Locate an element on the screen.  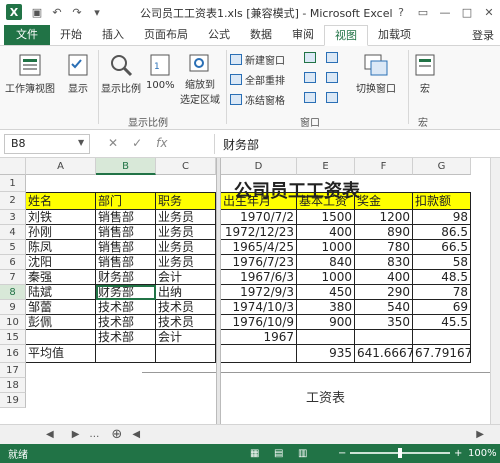
table-cell: 秦强 is located at coordinates (61, 277).